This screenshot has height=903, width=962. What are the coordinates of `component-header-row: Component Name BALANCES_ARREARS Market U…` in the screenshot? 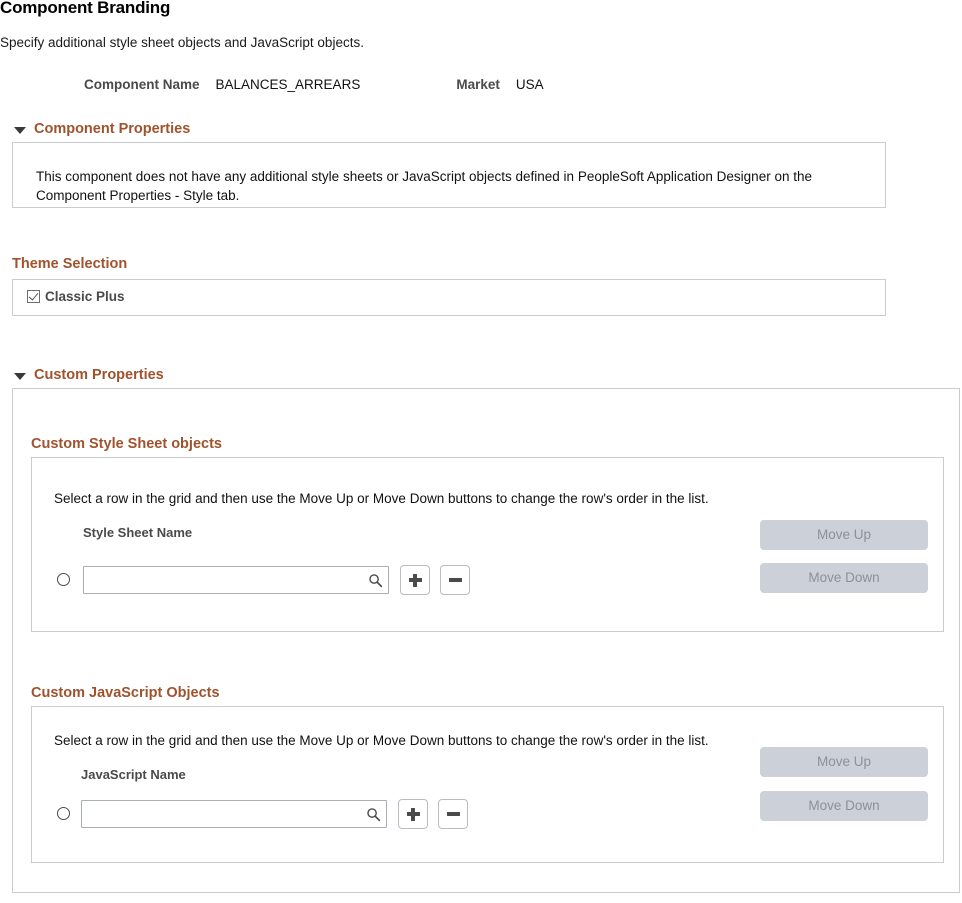 It's located at (314, 84).